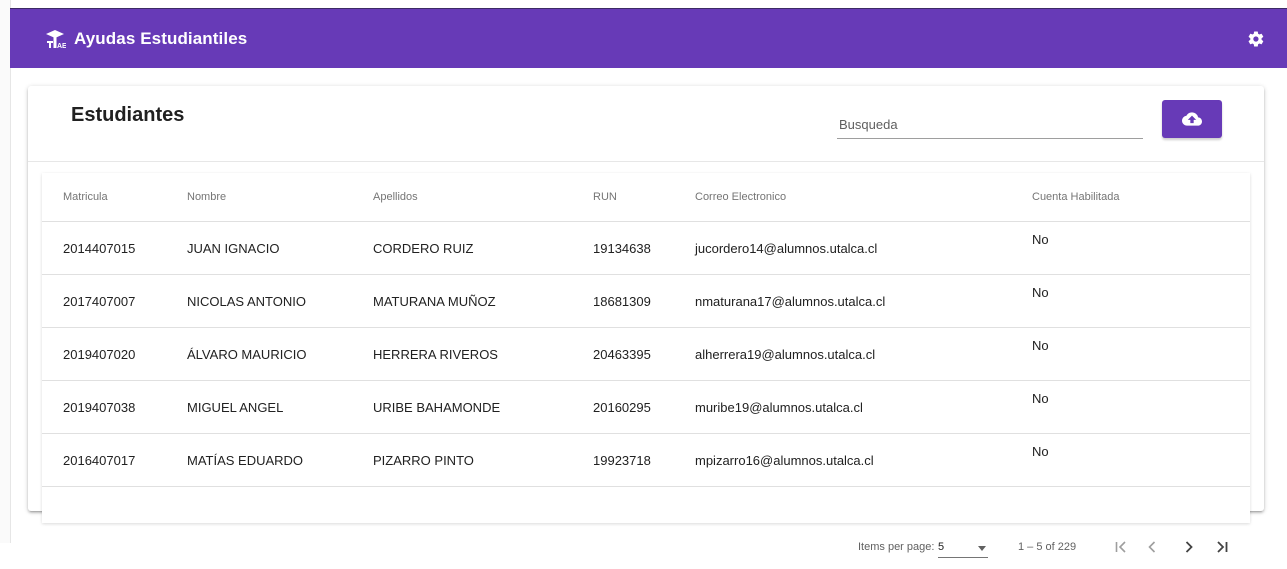 The image size is (1287, 569). Describe the element at coordinates (114, 197) in the screenshot. I see `column-header-matricula: Matricula` at that location.